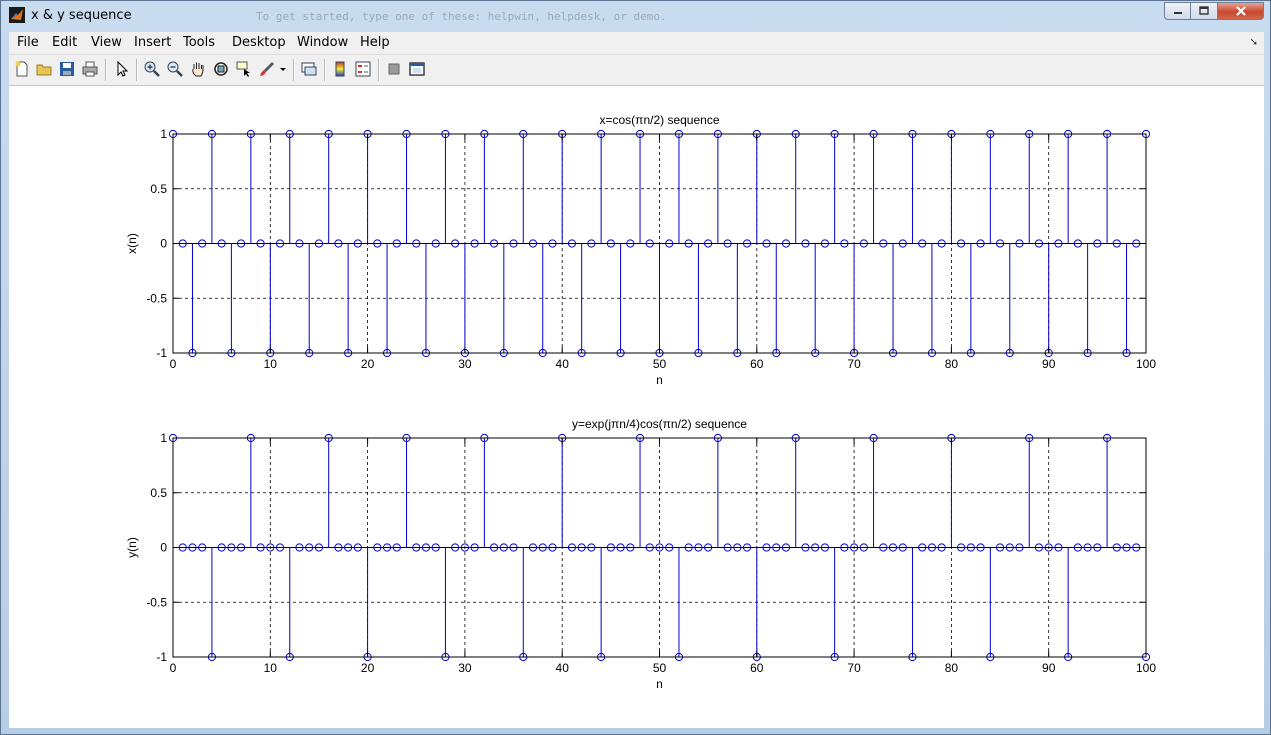 The width and height of the screenshot is (1271, 735). What do you see at coordinates (244, 69) in the screenshot?
I see `data-cursor-icon` at bounding box center [244, 69].